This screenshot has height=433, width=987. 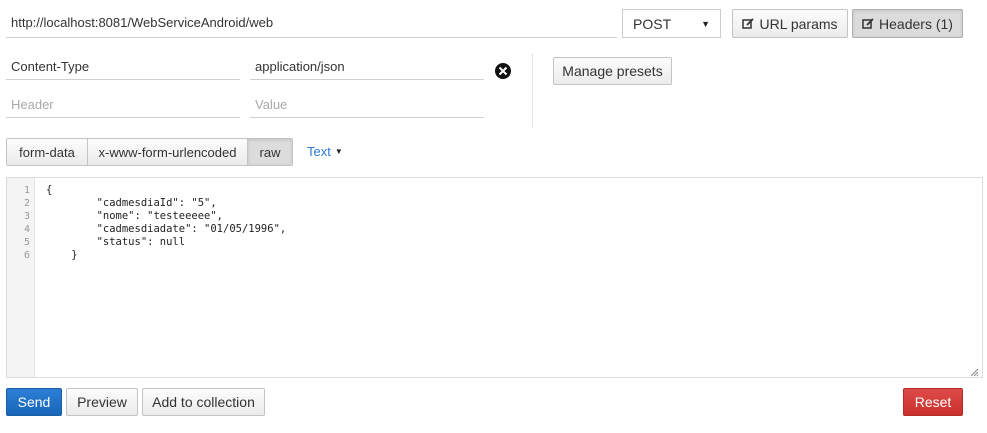 What do you see at coordinates (311, 23) in the screenshot?
I see `url-input` at bounding box center [311, 23].